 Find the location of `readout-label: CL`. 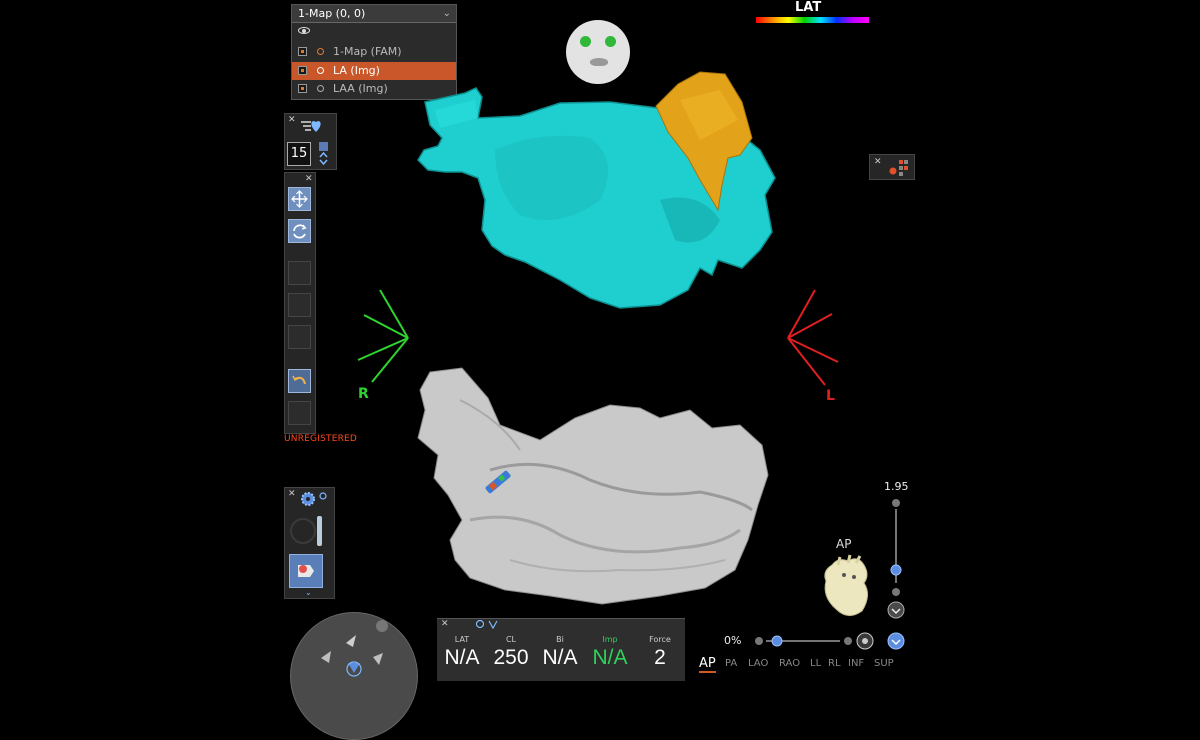

readout-label: CL is located at coordinates (511, 639).